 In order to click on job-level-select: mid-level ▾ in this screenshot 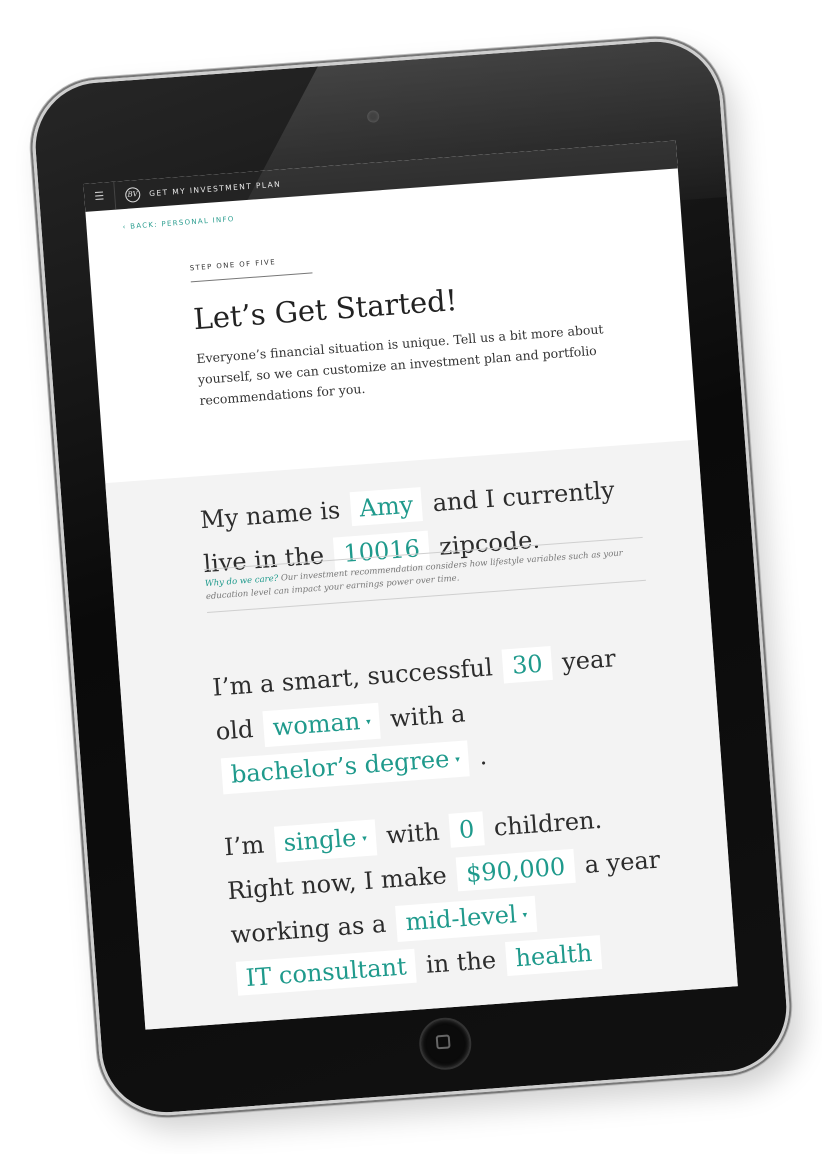, I will do `click(466, 918)`.